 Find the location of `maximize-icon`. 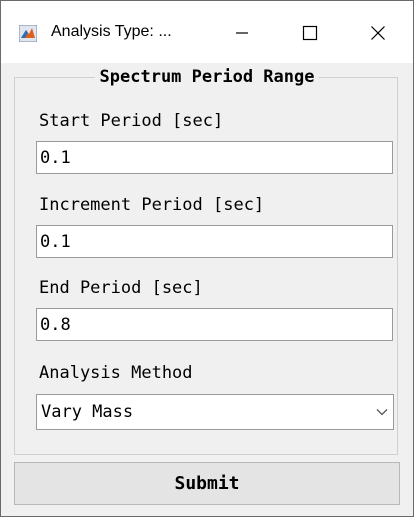

maximize-icon is located at coordinates (310, 33).